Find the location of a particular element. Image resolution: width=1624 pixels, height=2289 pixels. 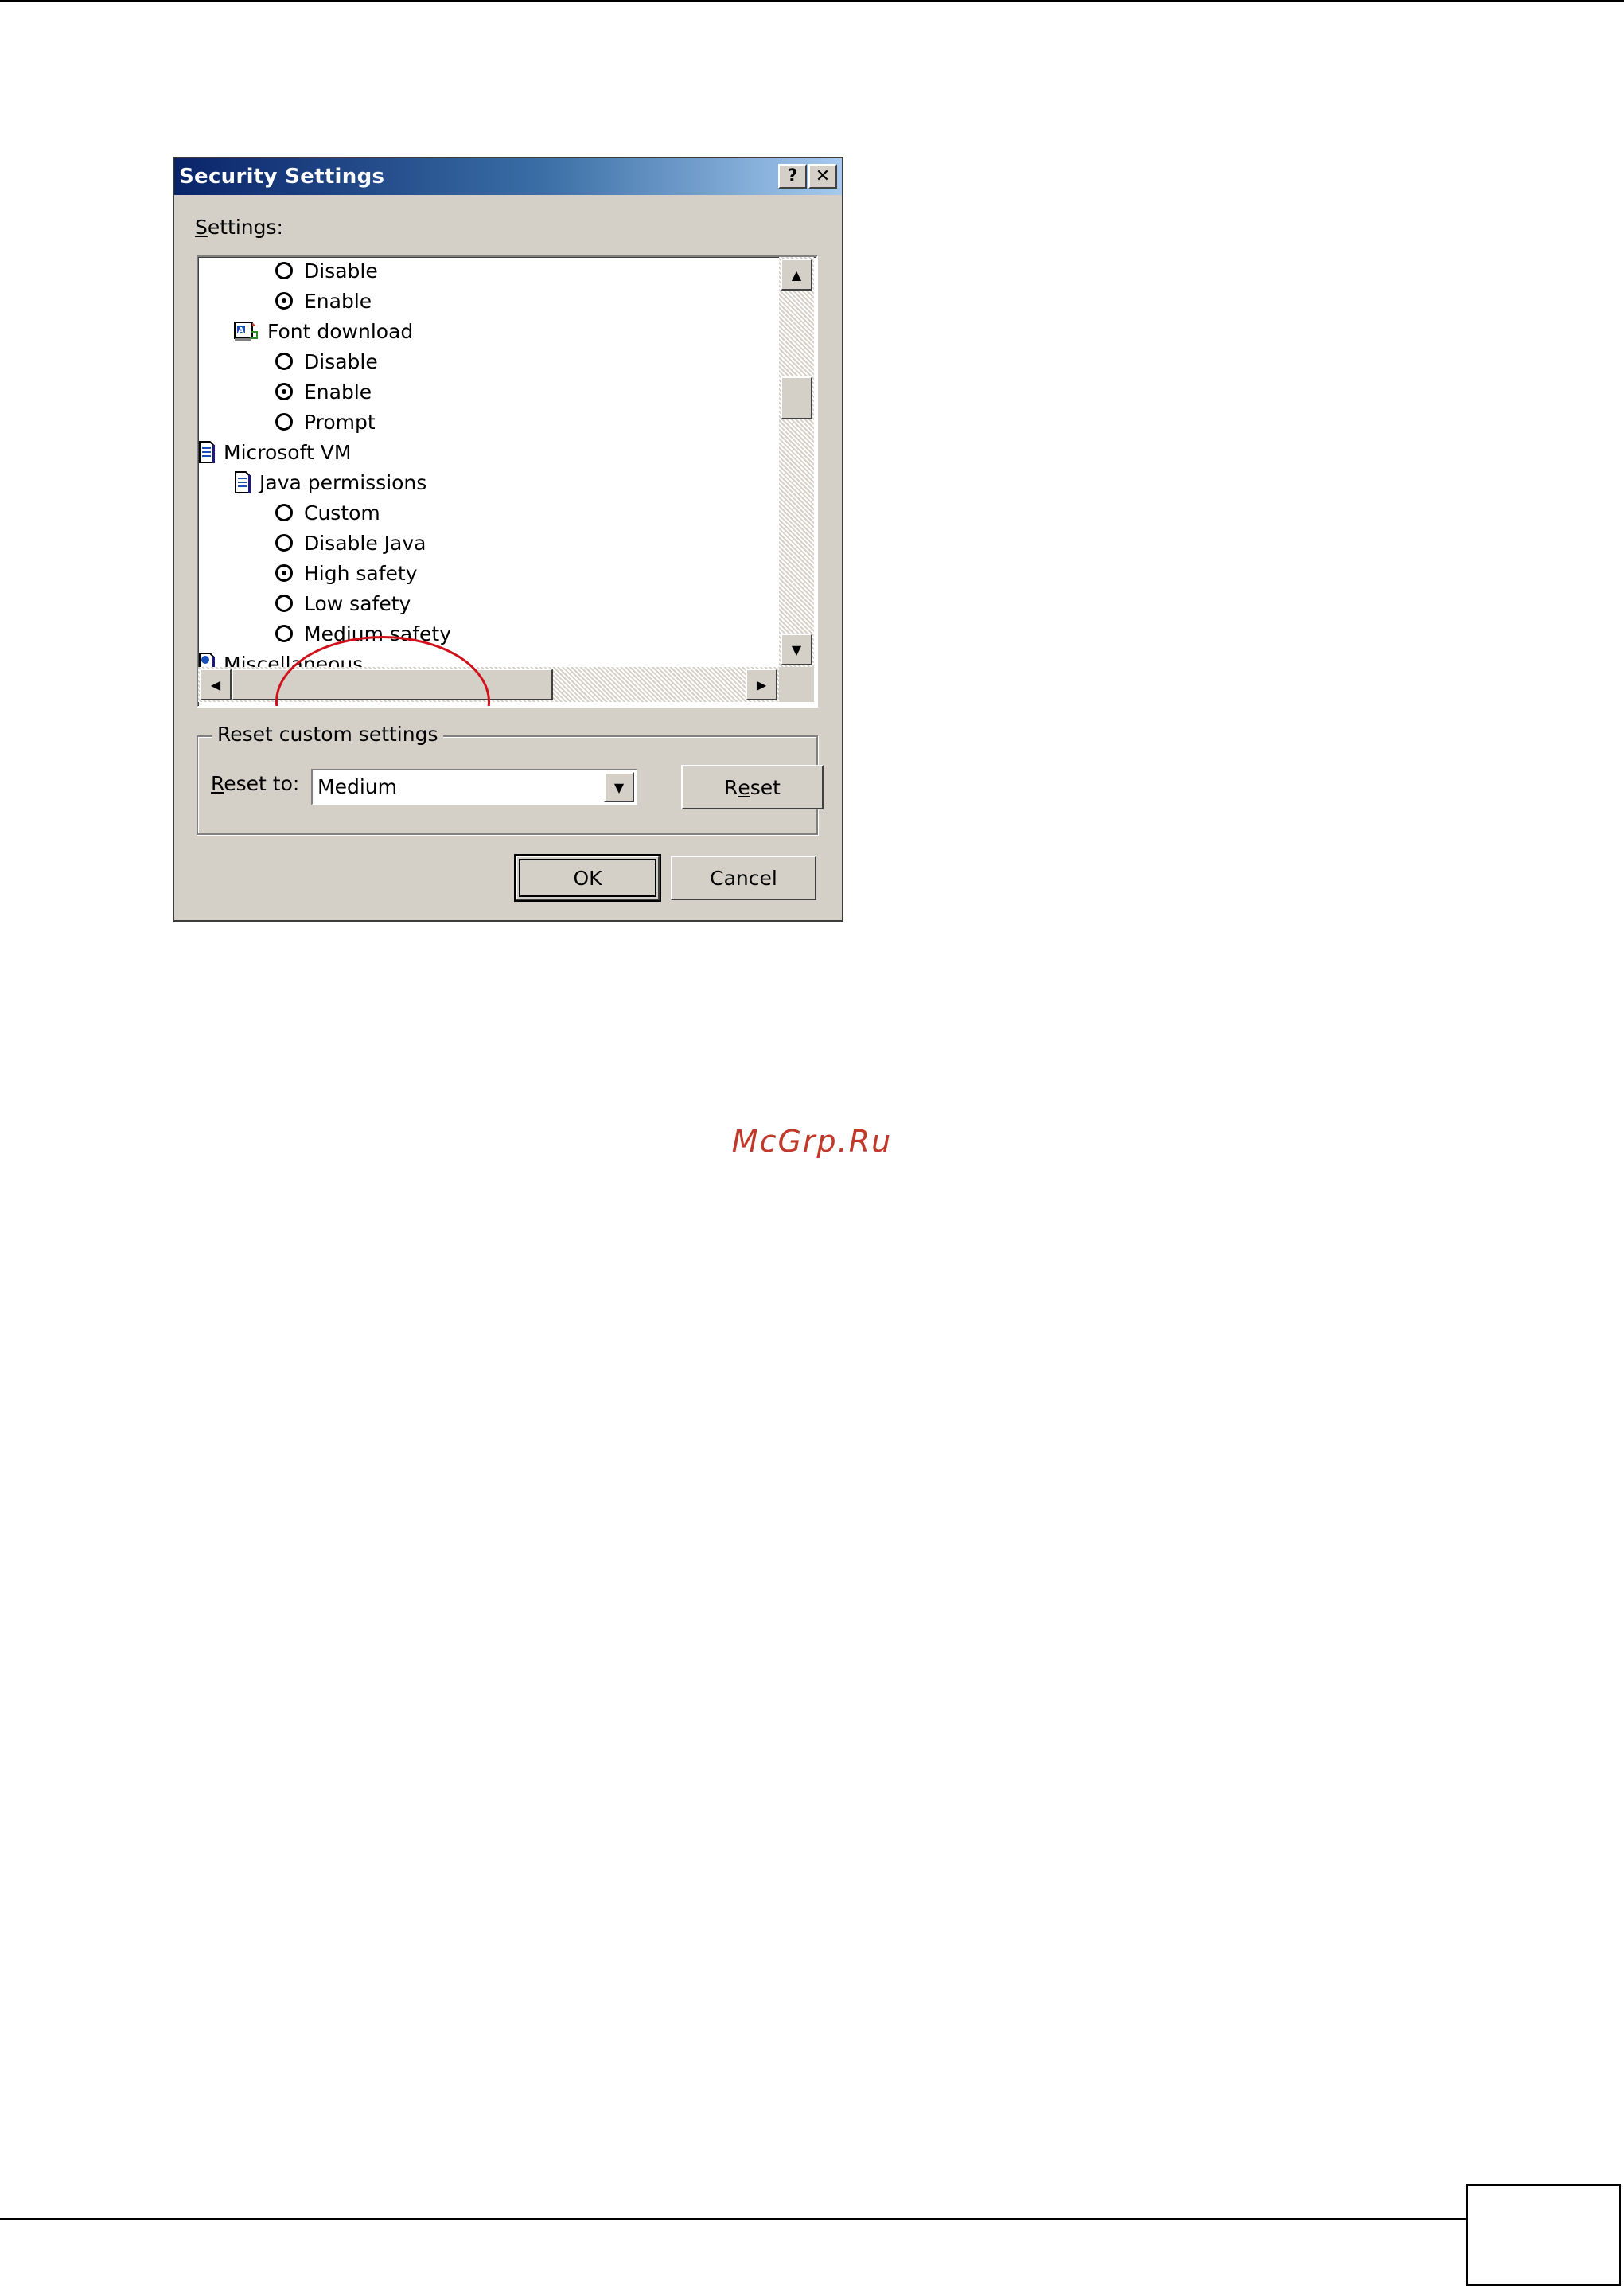

header-rule is located at coordinates (812, 1).